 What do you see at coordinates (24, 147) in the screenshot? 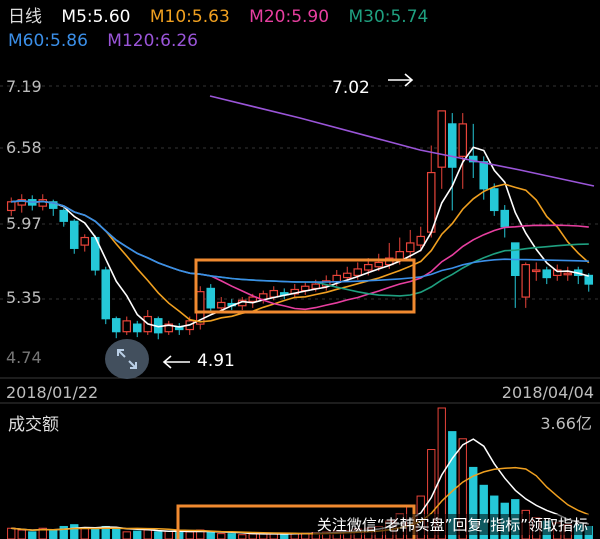
I see `y-tick-label: 6.58` at bounding box center [24, 147].